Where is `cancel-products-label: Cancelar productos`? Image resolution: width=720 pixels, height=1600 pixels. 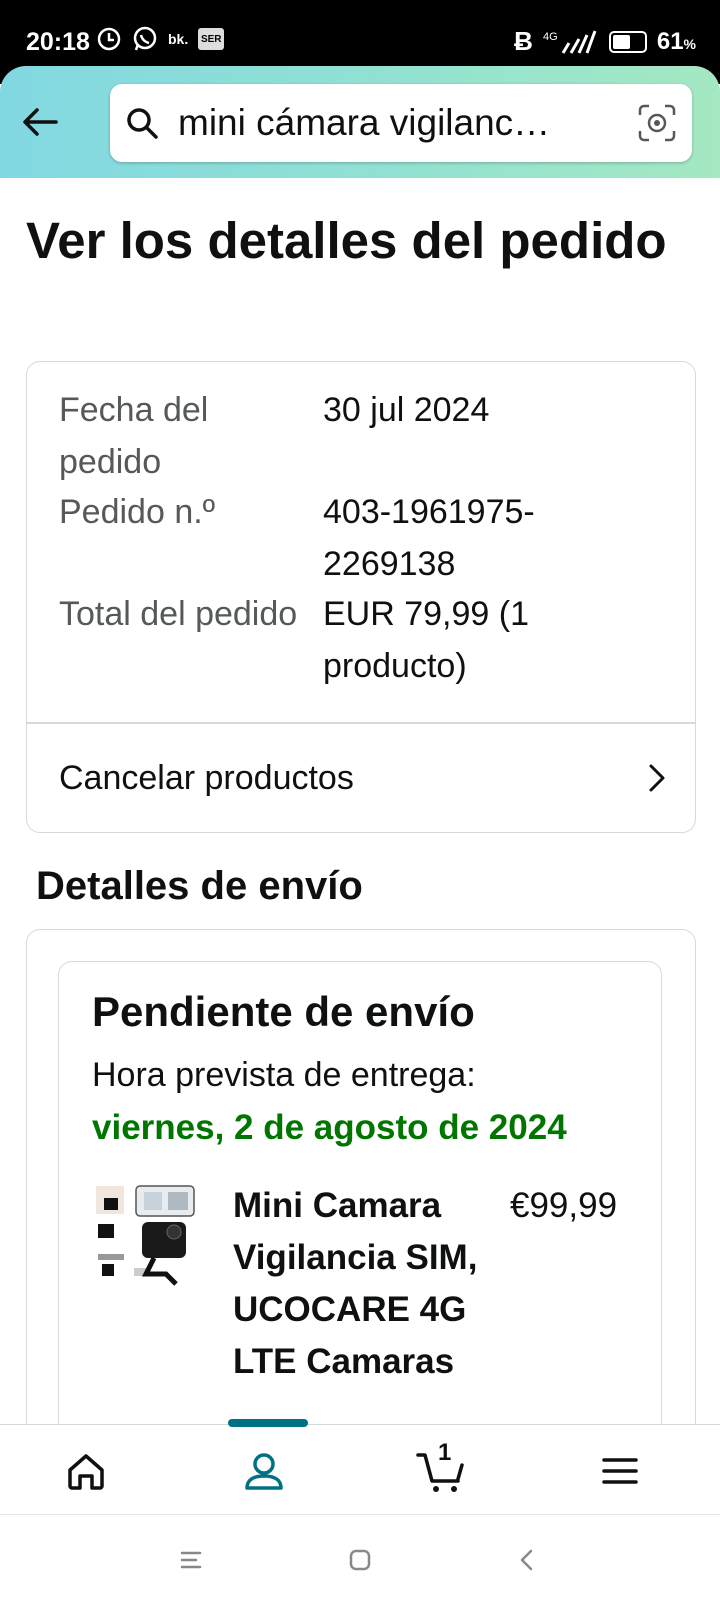 cancel-products-label: Cancelar productos is located at coordinates (206, 777).